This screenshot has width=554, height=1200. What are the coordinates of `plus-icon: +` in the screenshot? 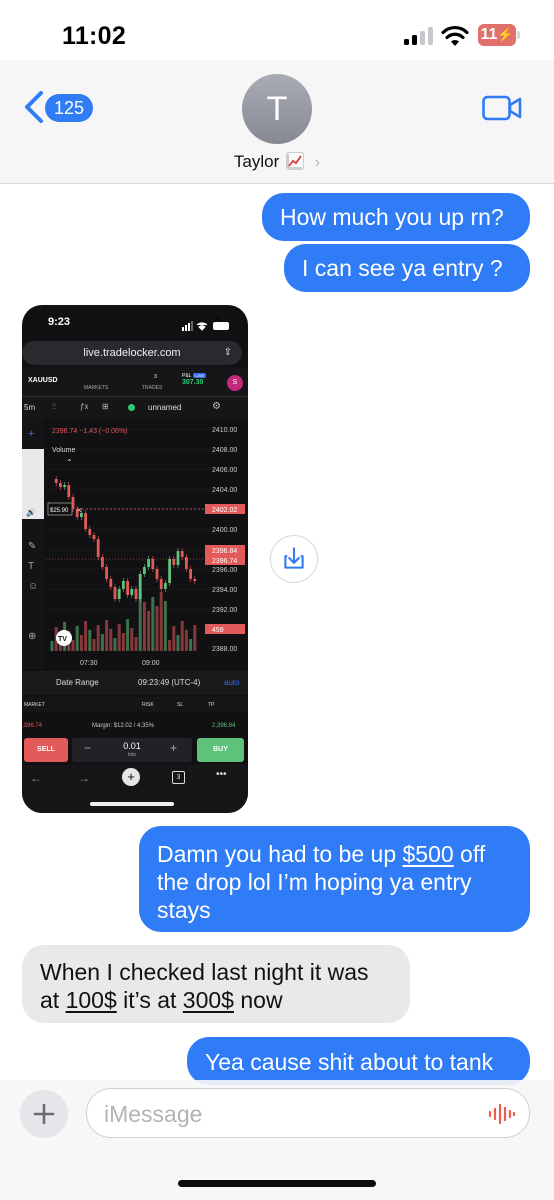 It's located at (174, 748).